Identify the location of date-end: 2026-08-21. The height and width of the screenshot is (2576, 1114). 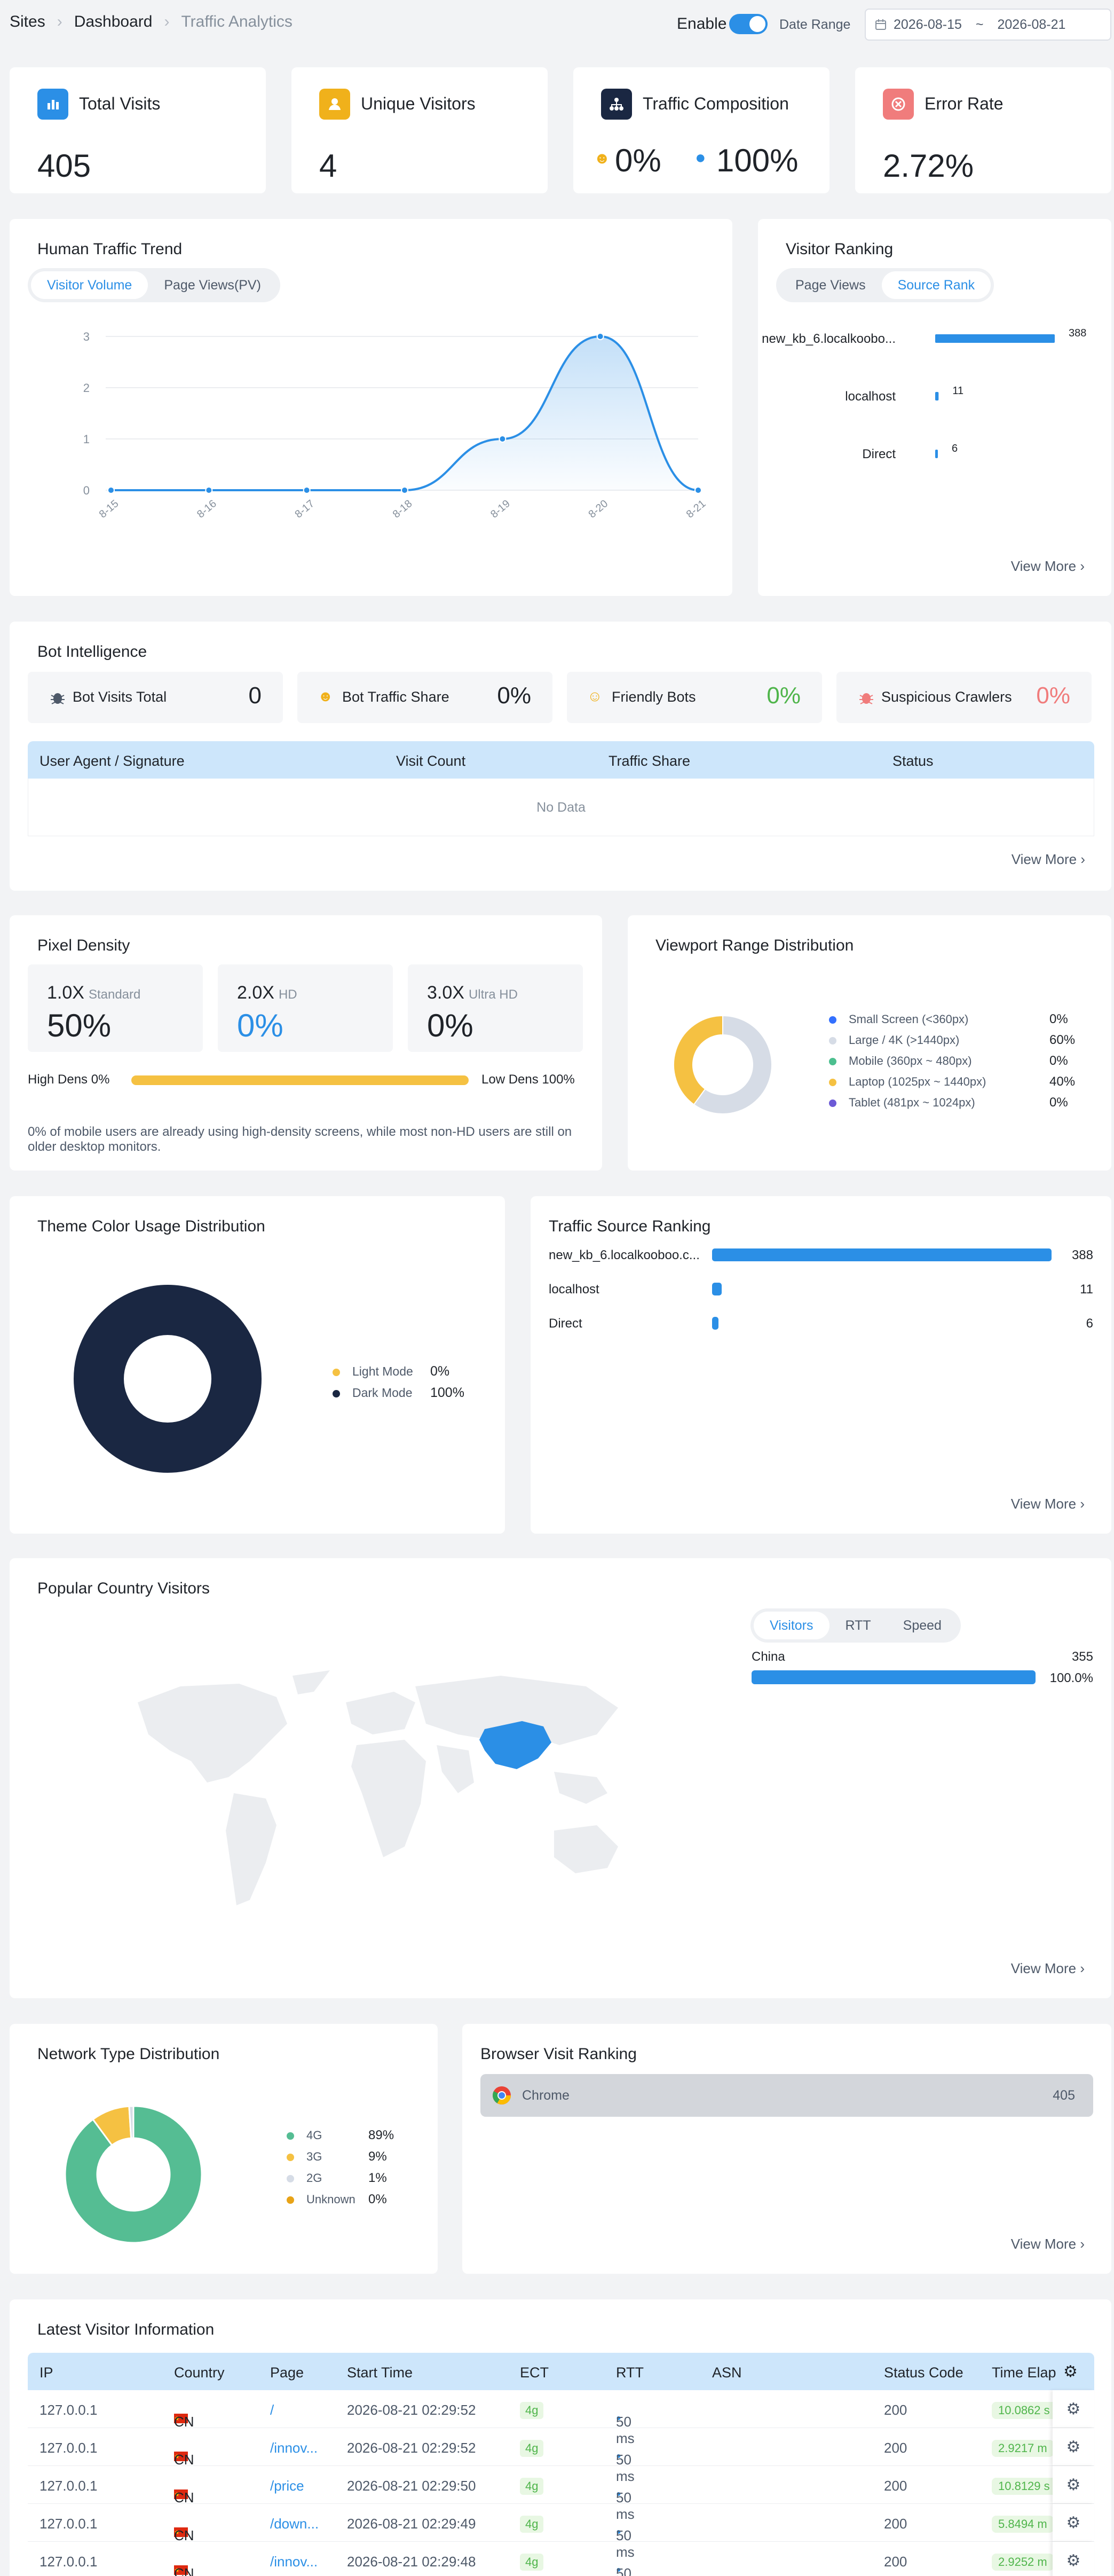
(1032, 25).